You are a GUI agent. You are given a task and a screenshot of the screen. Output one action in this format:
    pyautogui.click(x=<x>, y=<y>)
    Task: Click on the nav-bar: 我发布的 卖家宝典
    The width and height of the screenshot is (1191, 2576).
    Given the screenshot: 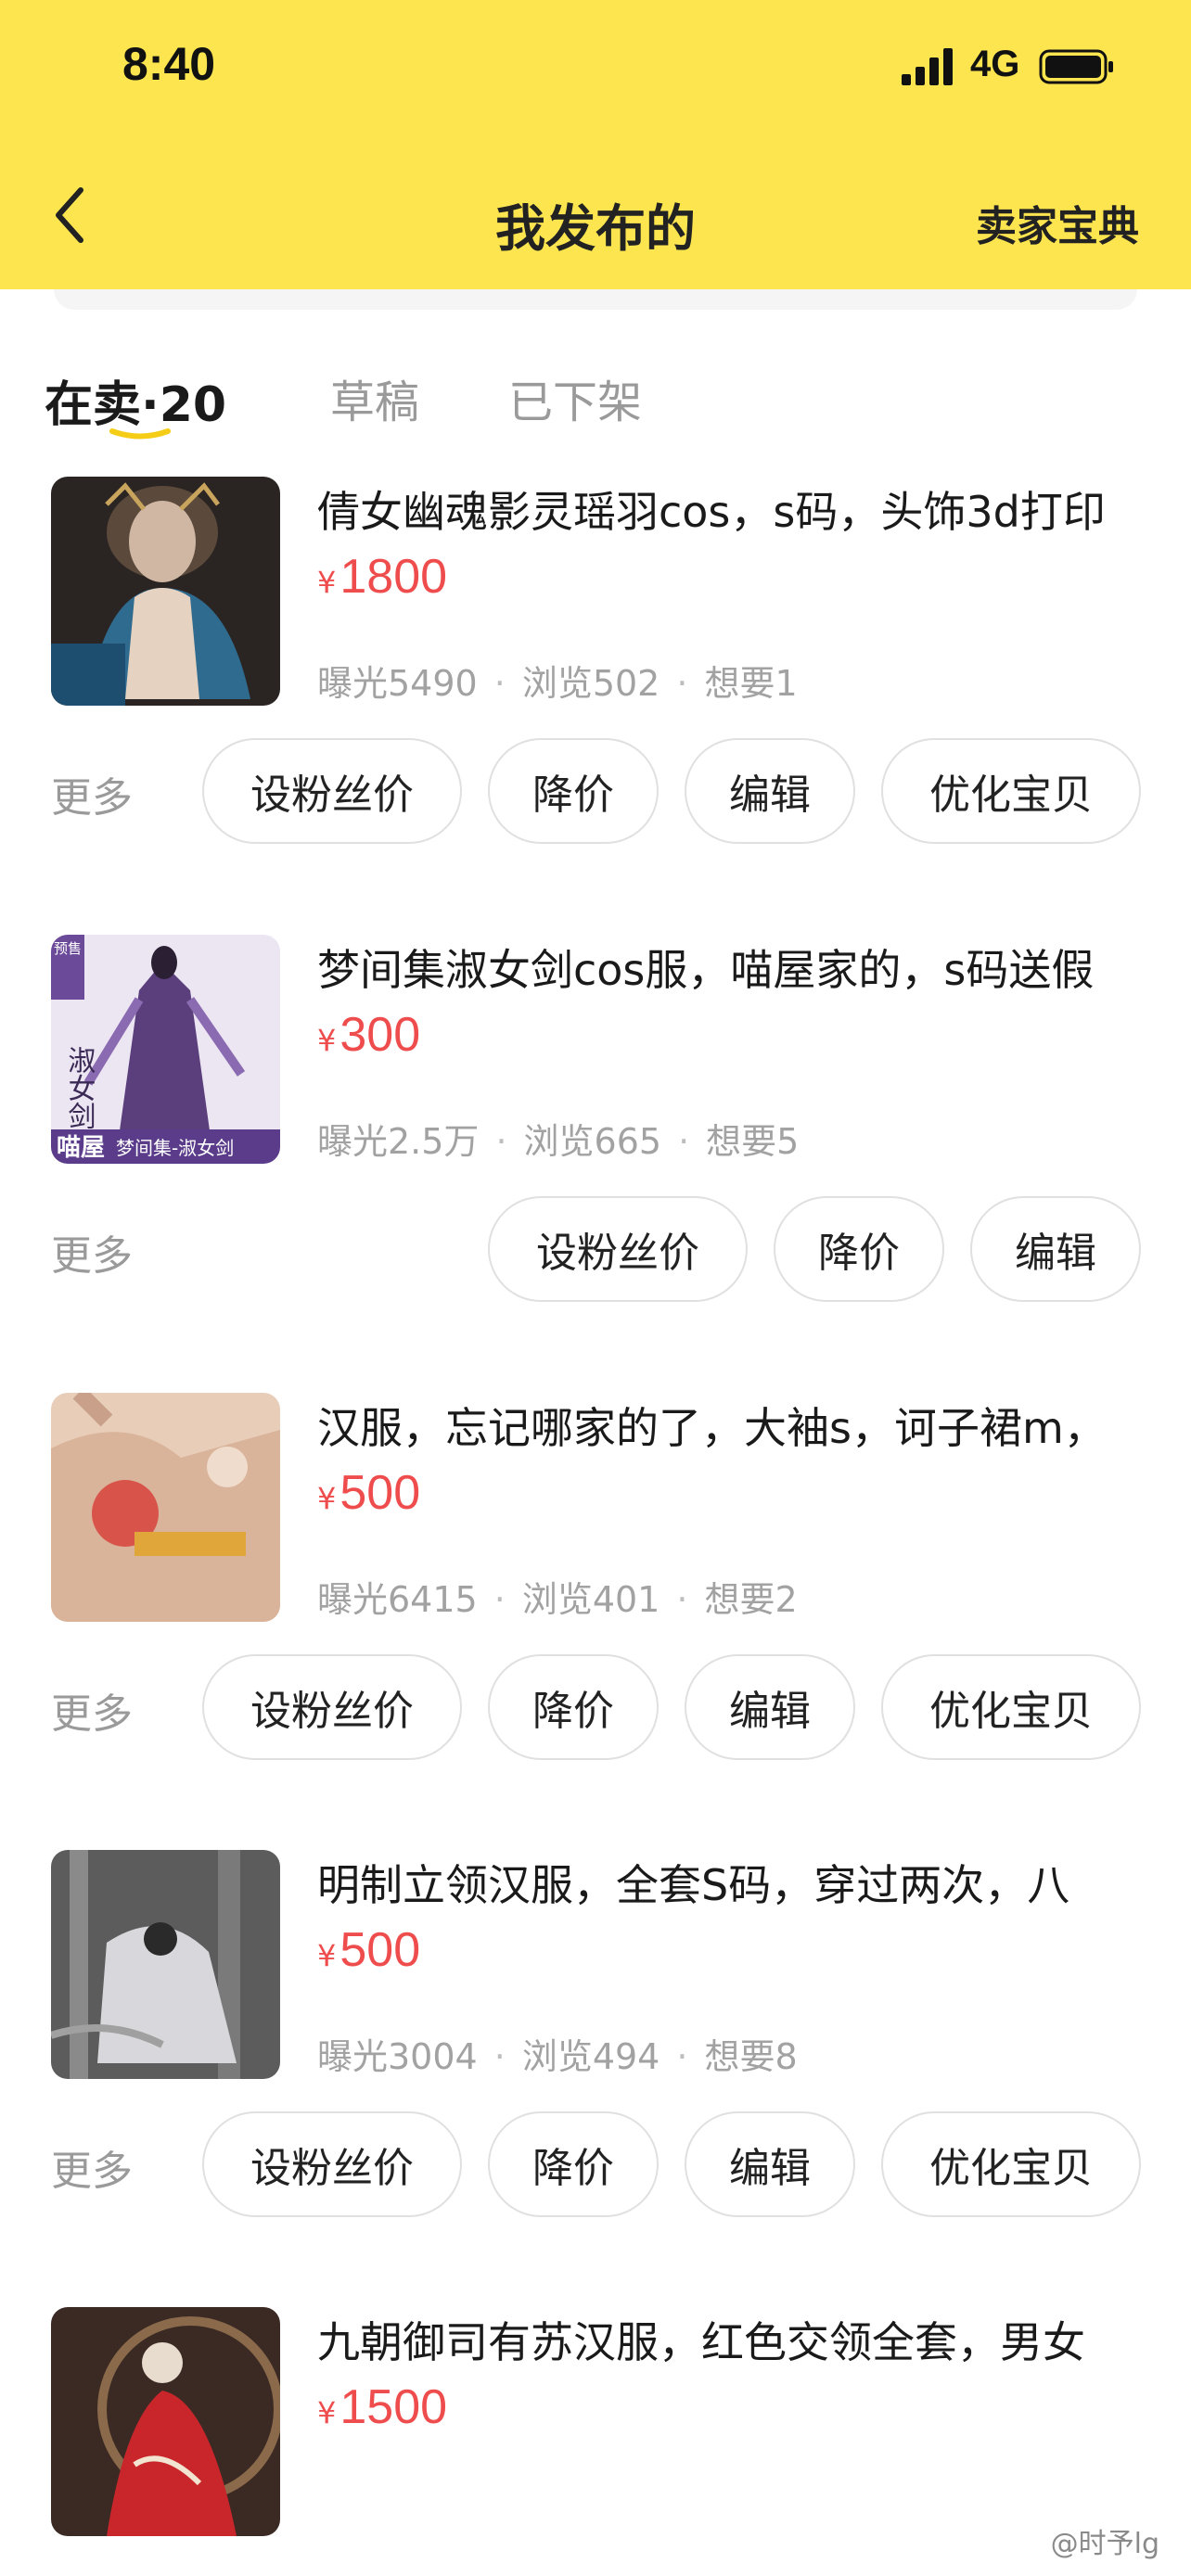 What is the action you would take?
    pyautogui.click(x=595, y=218)
    